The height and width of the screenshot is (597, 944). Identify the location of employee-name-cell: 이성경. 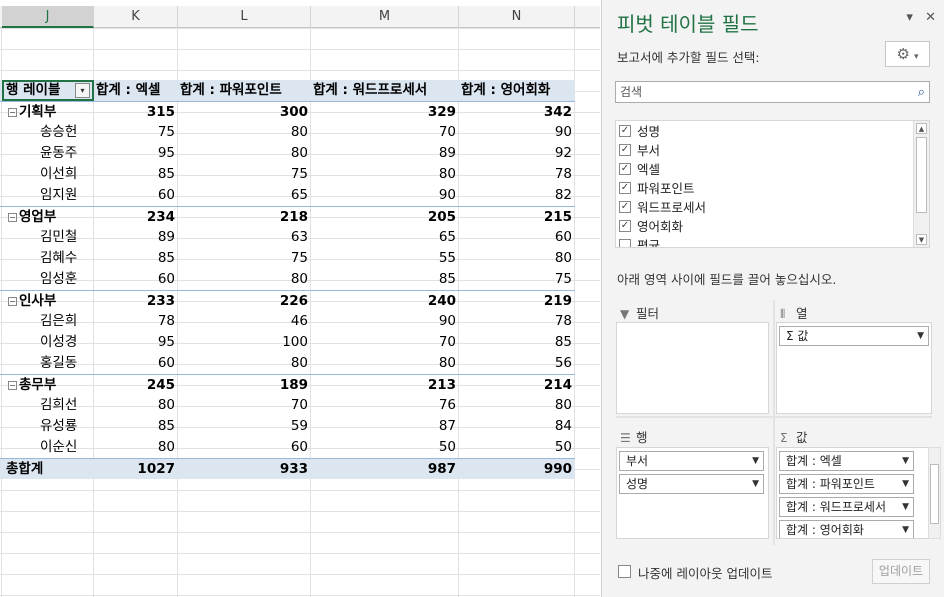
(47, 342).